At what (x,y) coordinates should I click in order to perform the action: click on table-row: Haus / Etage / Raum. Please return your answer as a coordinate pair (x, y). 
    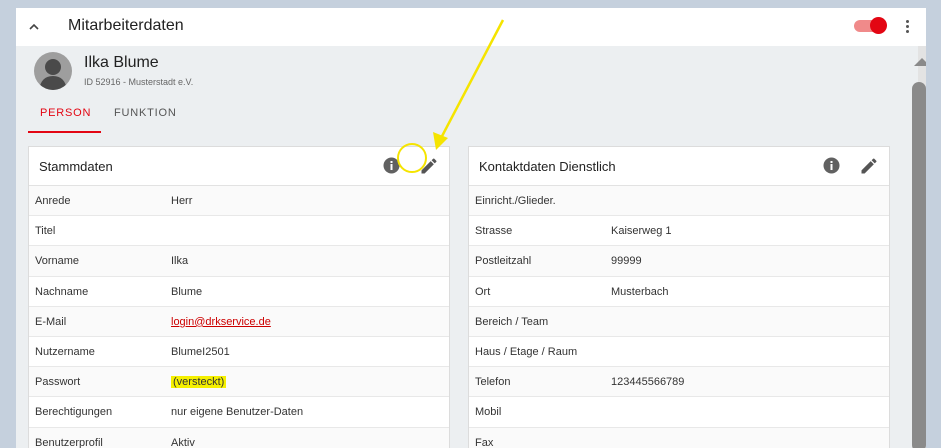
    Looking at the image, I should click on (679, 352).